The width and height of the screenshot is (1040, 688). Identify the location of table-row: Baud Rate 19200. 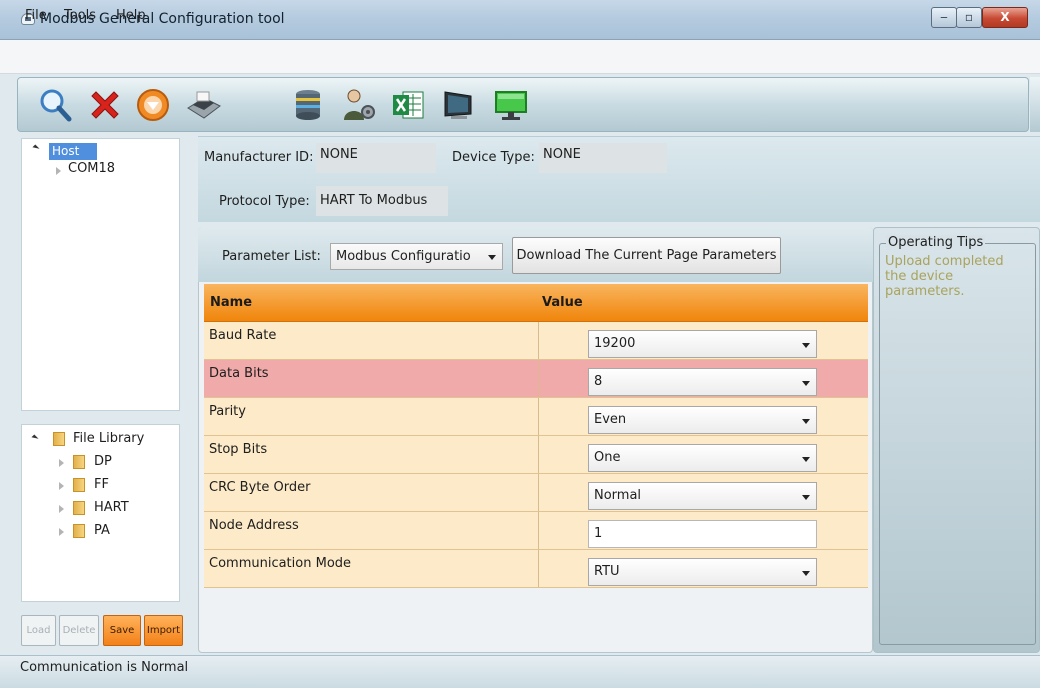
(536, 341).